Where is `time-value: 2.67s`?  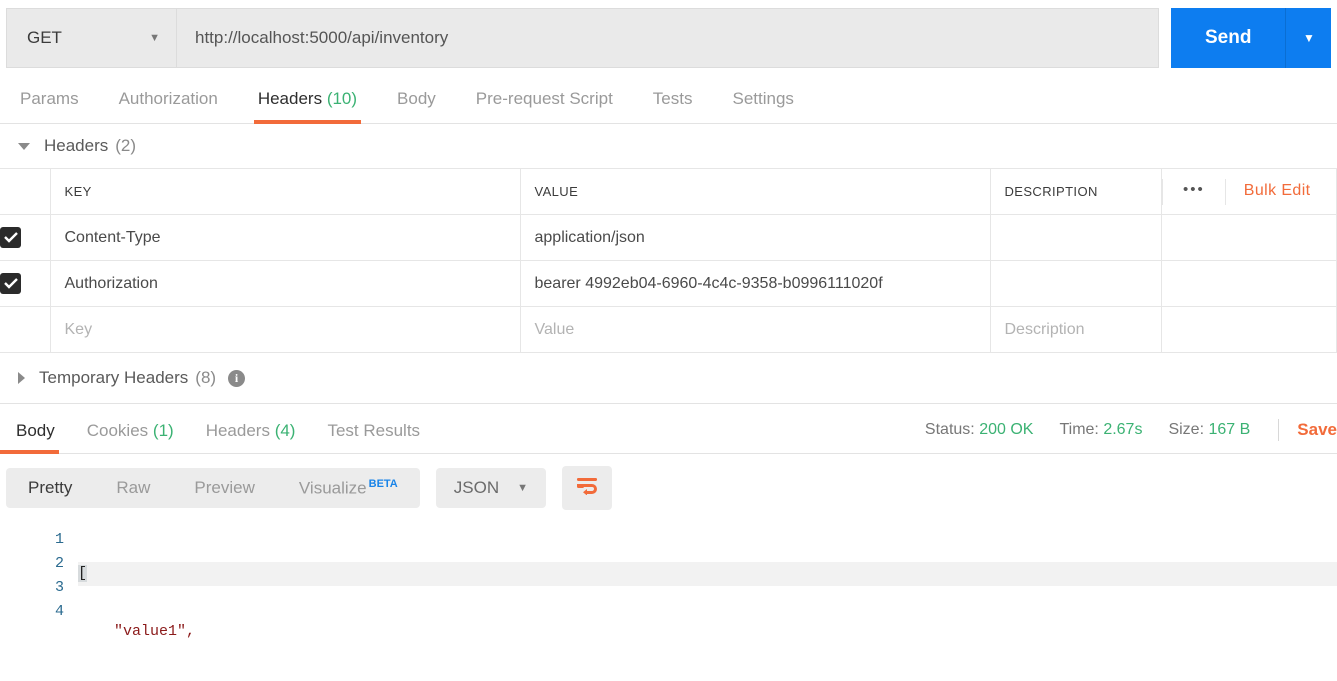
time-value: 2.67s is located at coordinates (1123, 429).